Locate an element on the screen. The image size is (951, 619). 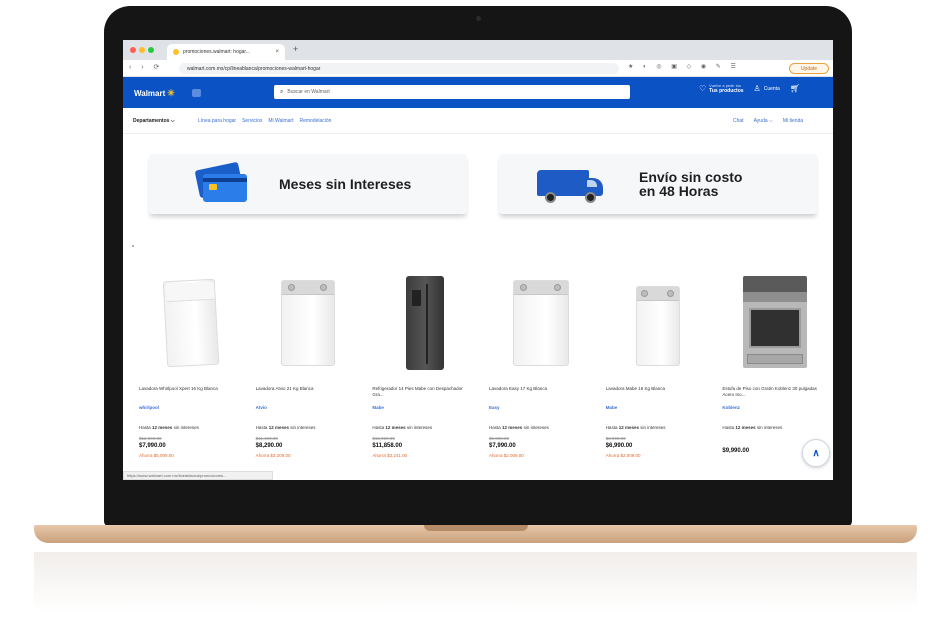
account-link: ♙ Cuenta is located at coordinates (767, 88).